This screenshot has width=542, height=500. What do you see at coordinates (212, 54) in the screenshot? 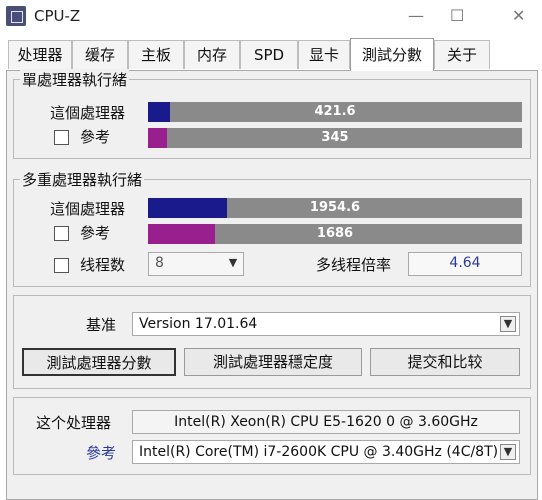
I see `tab-3: 内存` at bounding box center [212, 54].